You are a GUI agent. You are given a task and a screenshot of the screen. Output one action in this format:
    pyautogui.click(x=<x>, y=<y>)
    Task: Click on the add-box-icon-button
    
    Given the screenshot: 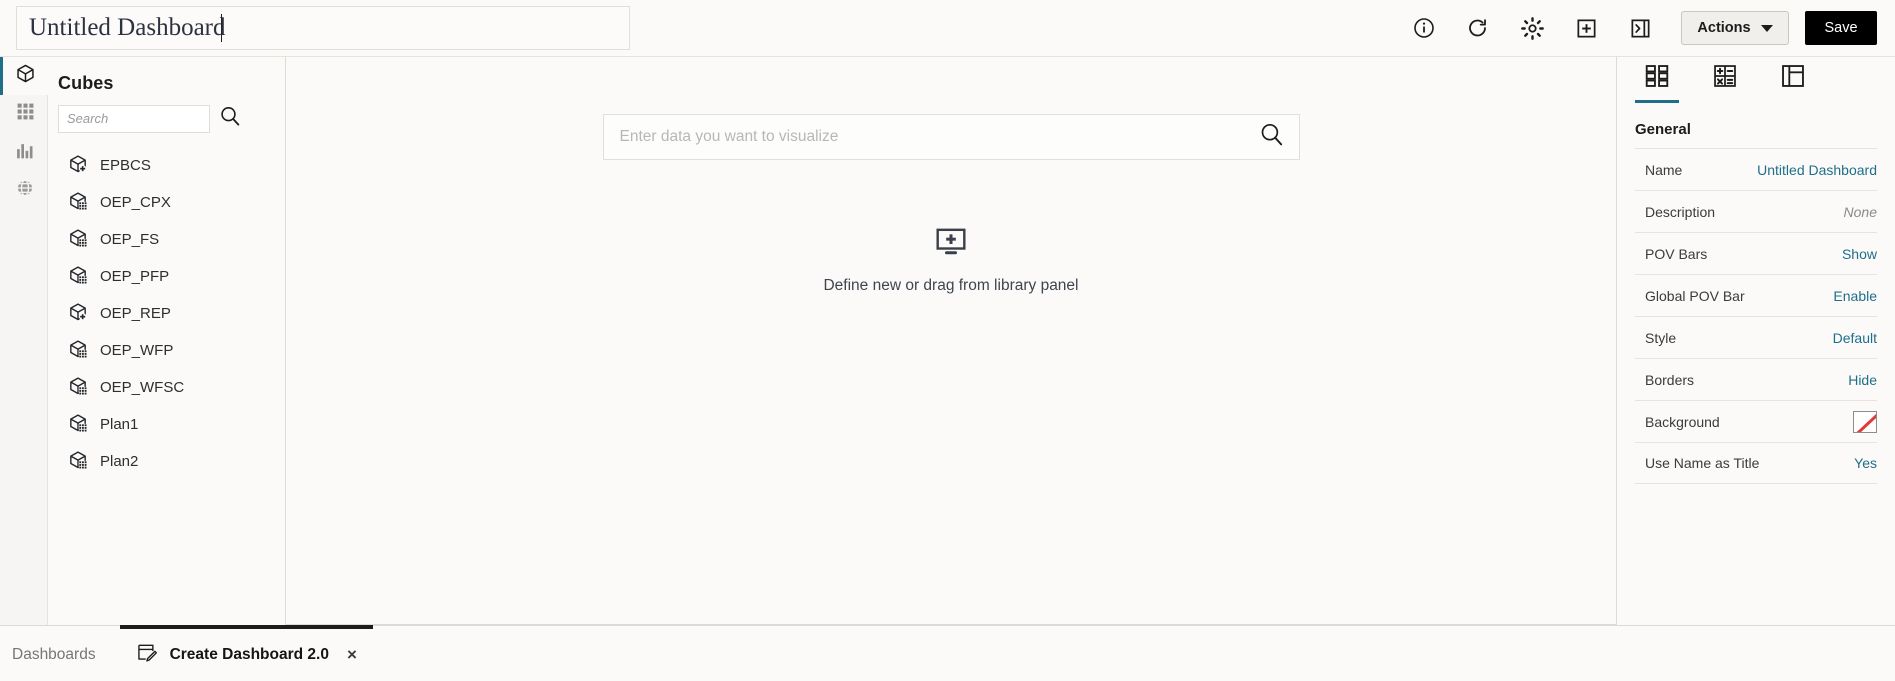 What is the action you would take?
    pyautogui.click(x=1586, y=28)
    